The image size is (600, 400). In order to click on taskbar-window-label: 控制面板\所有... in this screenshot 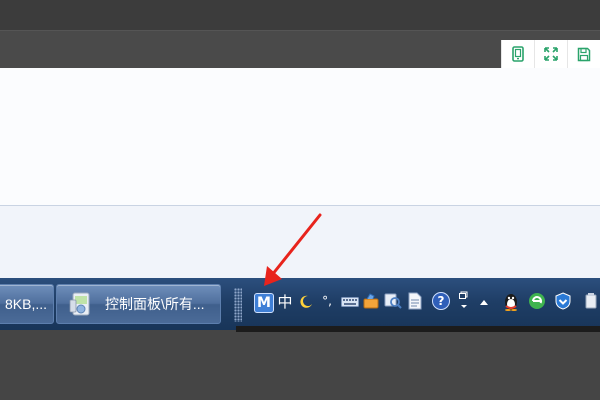, I will do `click(155, 304)`.